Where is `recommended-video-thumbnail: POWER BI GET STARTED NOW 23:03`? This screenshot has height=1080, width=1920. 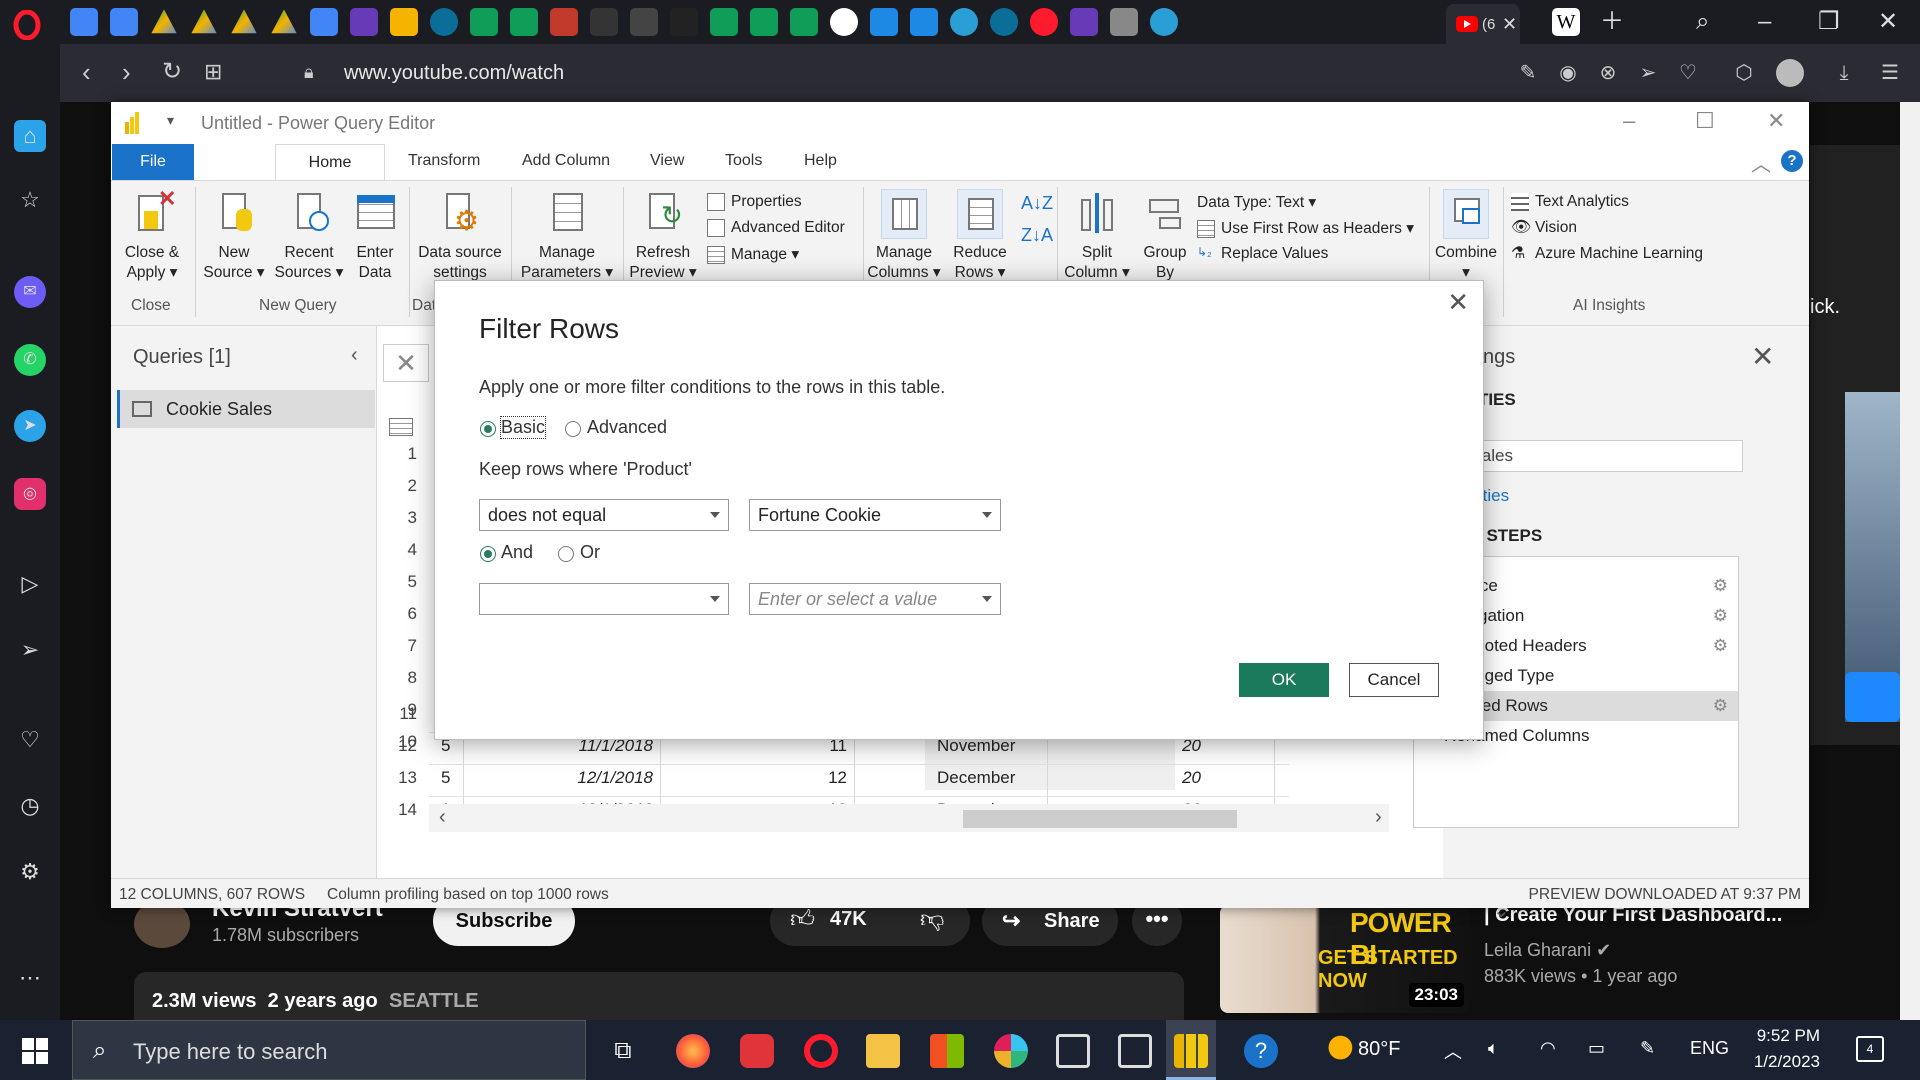 recommended-video-thumbnail: POWER BI GET STARTED NOW 23:03 is located at coordinates (1345, 959).